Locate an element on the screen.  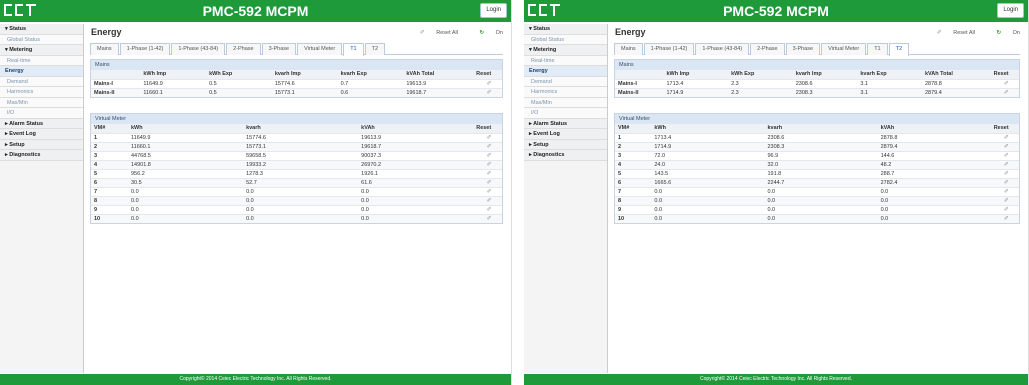
table-cell: Mains-II is located at coordinates (639, 92).